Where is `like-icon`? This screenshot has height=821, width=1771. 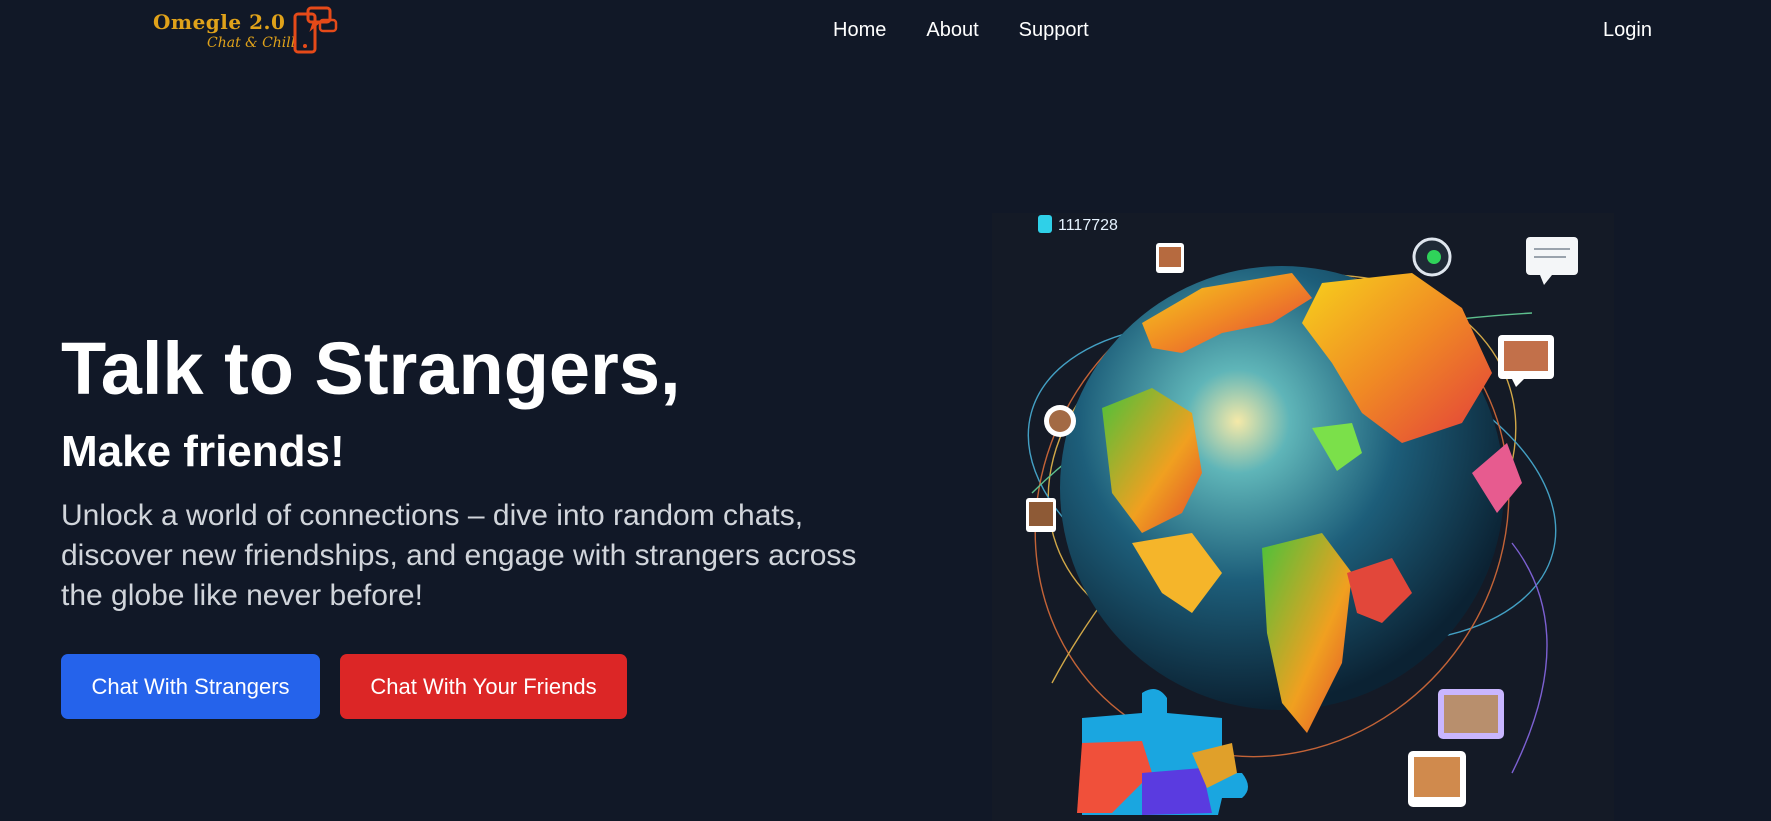 like-icon is located at coordinates (1045, 224).